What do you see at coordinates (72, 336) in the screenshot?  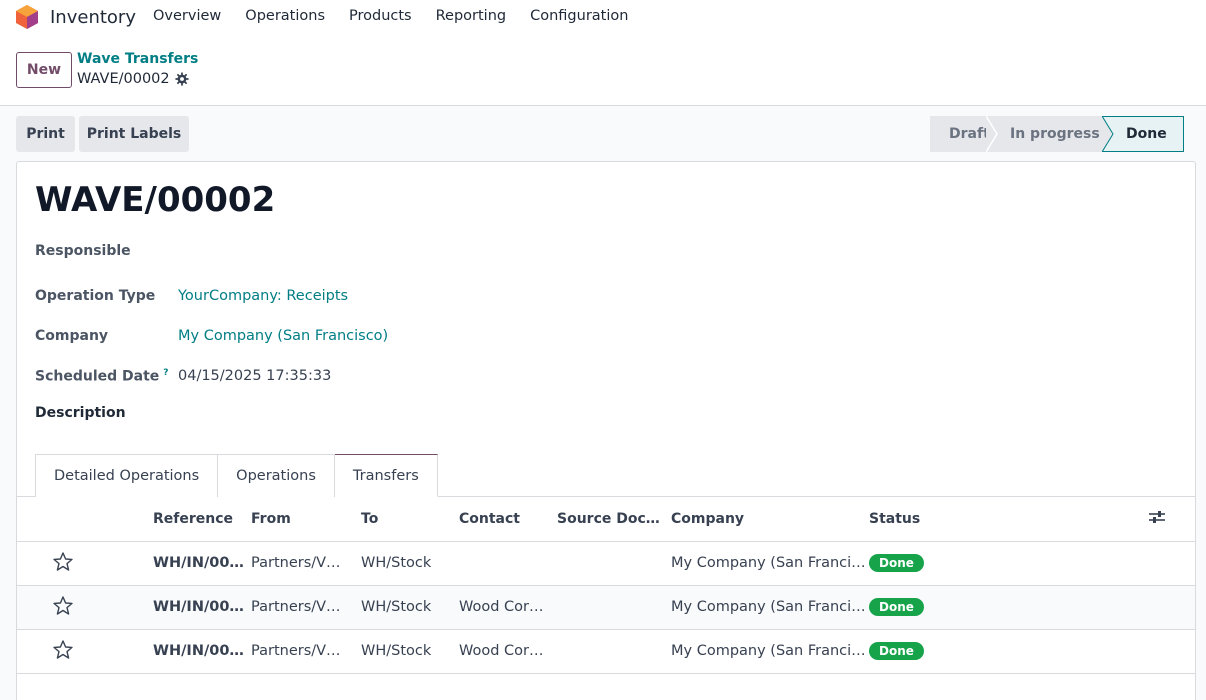 I see `company-label: Company` at bounding box center [72, 336].